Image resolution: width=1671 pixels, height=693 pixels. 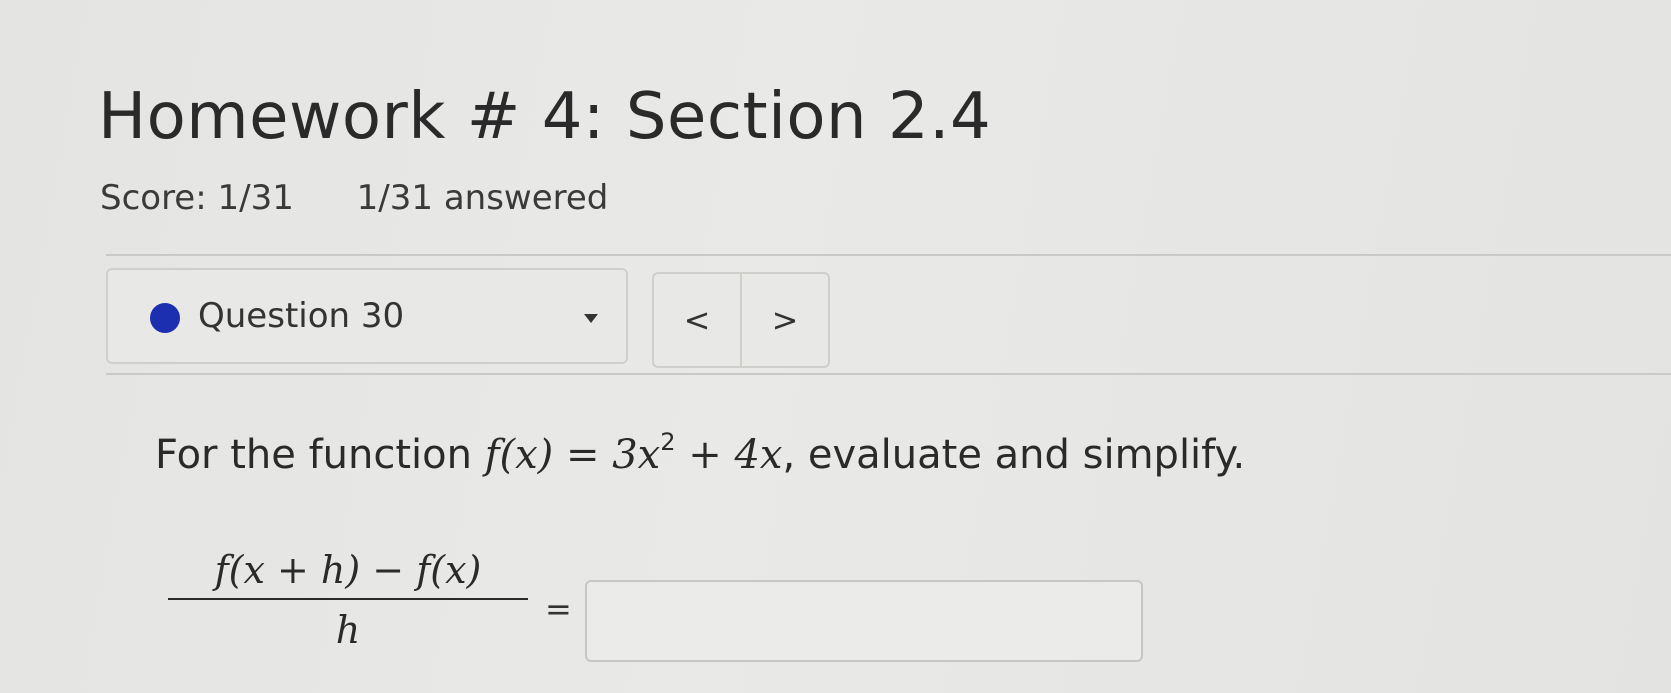 What do you see at coordinates (729, 455) in the screenshot?
I see `function-rhs: + 4x` at bounding box center [729, 455].